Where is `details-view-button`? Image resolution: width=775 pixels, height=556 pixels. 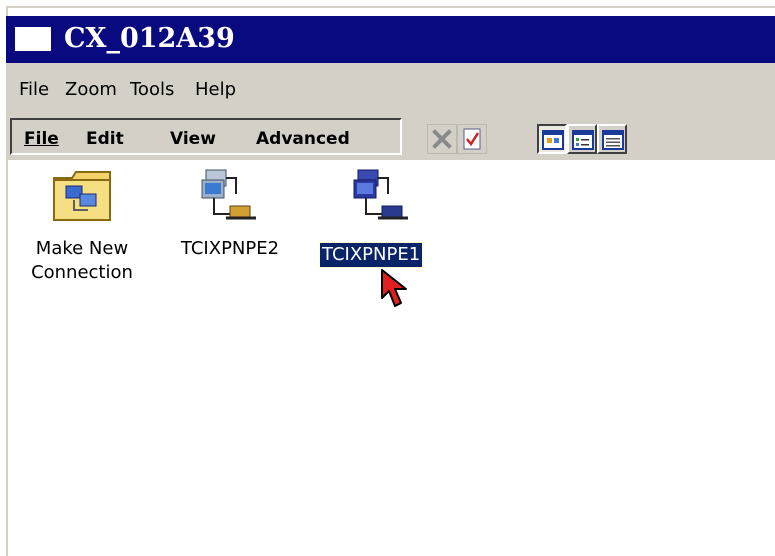
details-view-button is located at coordinates (612, 139).